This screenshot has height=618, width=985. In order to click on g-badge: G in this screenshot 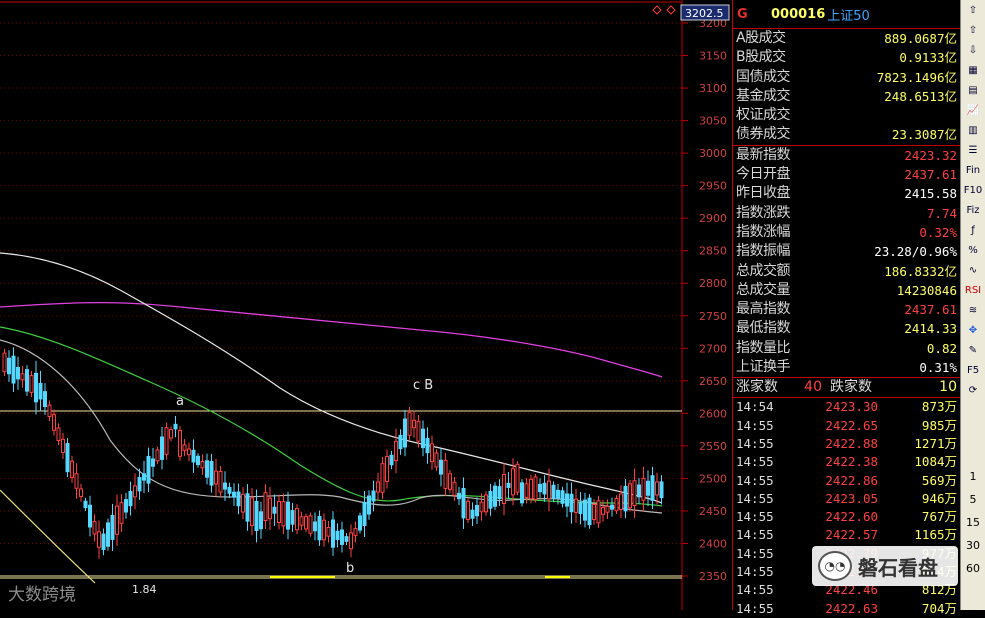, I will do `click(750, 14)`.